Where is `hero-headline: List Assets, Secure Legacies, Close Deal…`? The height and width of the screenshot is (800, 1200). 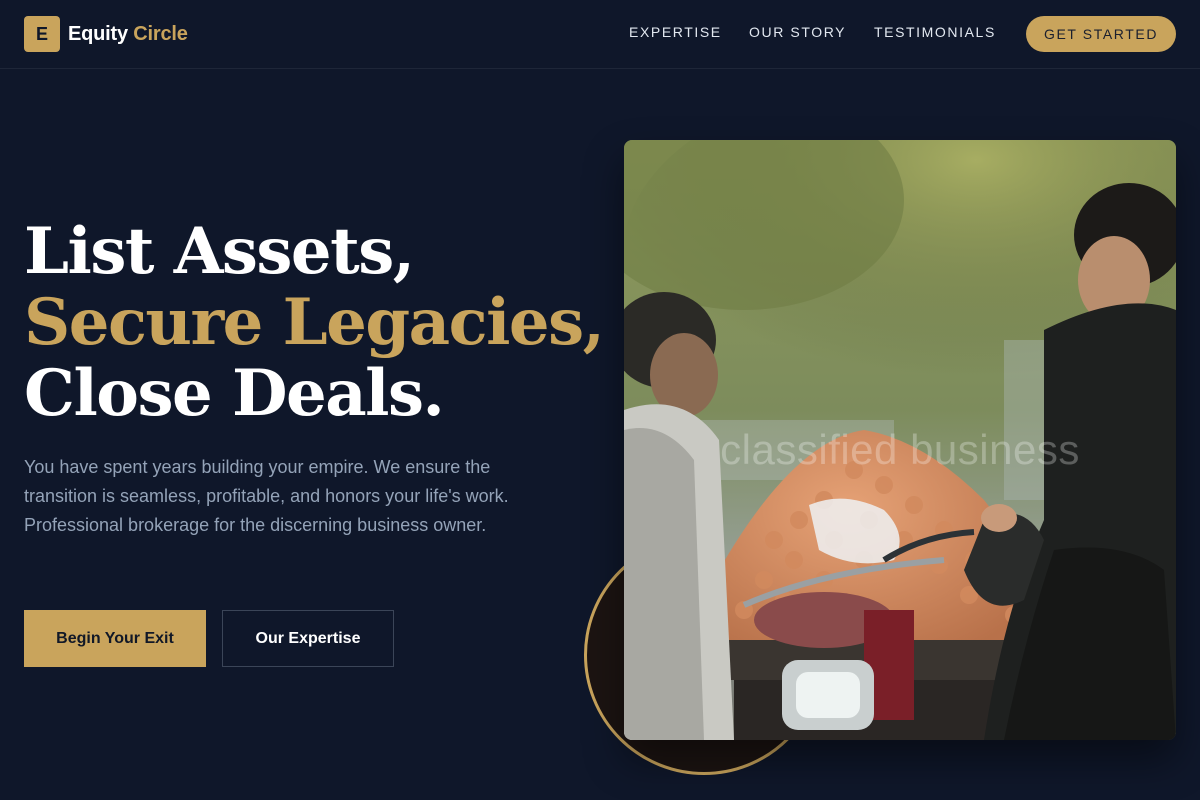 hero-headline: List Assets, Secure Legacies, Close Deal… is located at coordinates (314, 322).